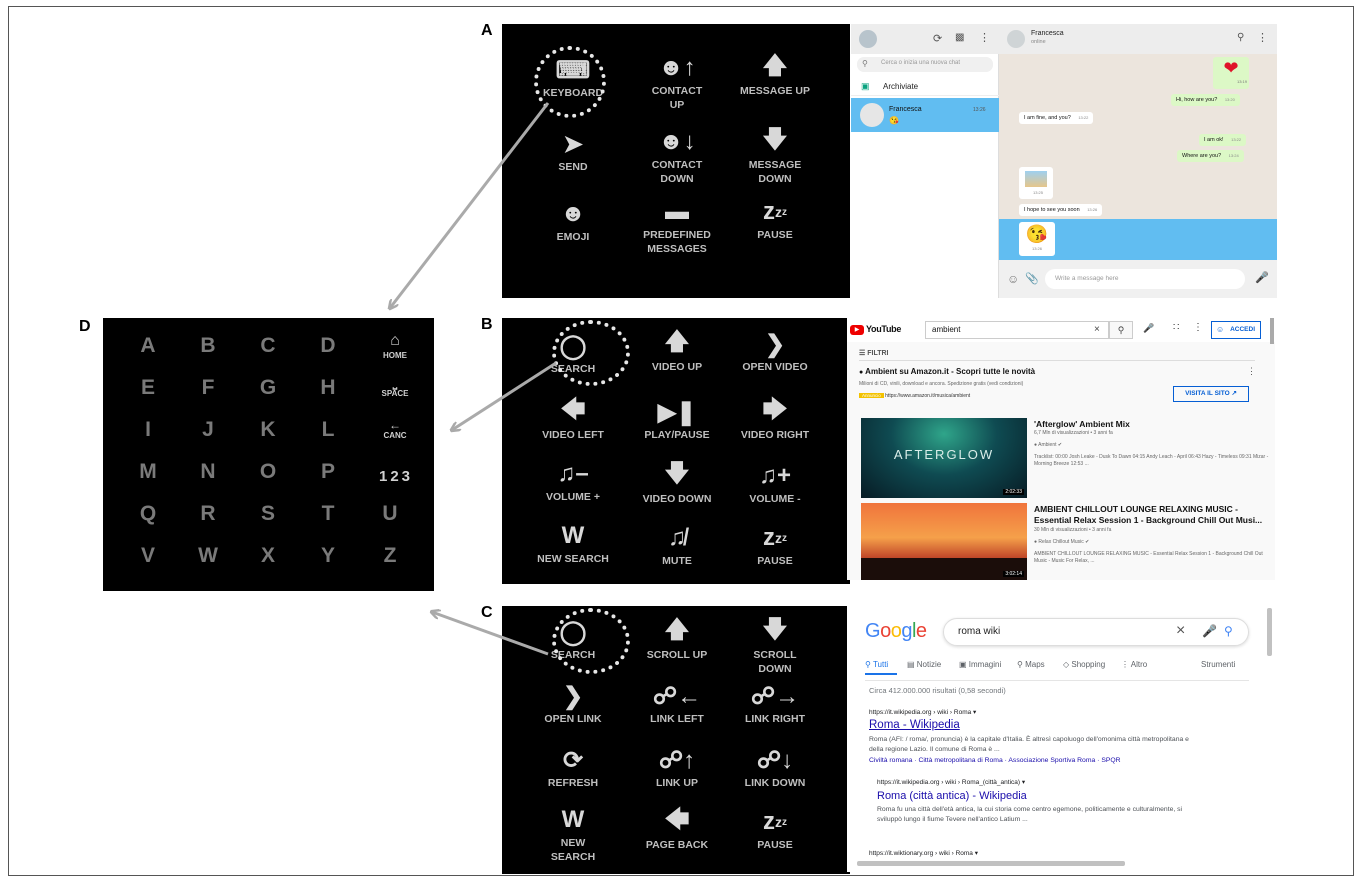 This screenshot has width=1360, height=879. What do you see at coordinates (876, 664) in the screenshot?
I see `tab-tutti: ⚲ Tutti` at bounding box center [876, 664].